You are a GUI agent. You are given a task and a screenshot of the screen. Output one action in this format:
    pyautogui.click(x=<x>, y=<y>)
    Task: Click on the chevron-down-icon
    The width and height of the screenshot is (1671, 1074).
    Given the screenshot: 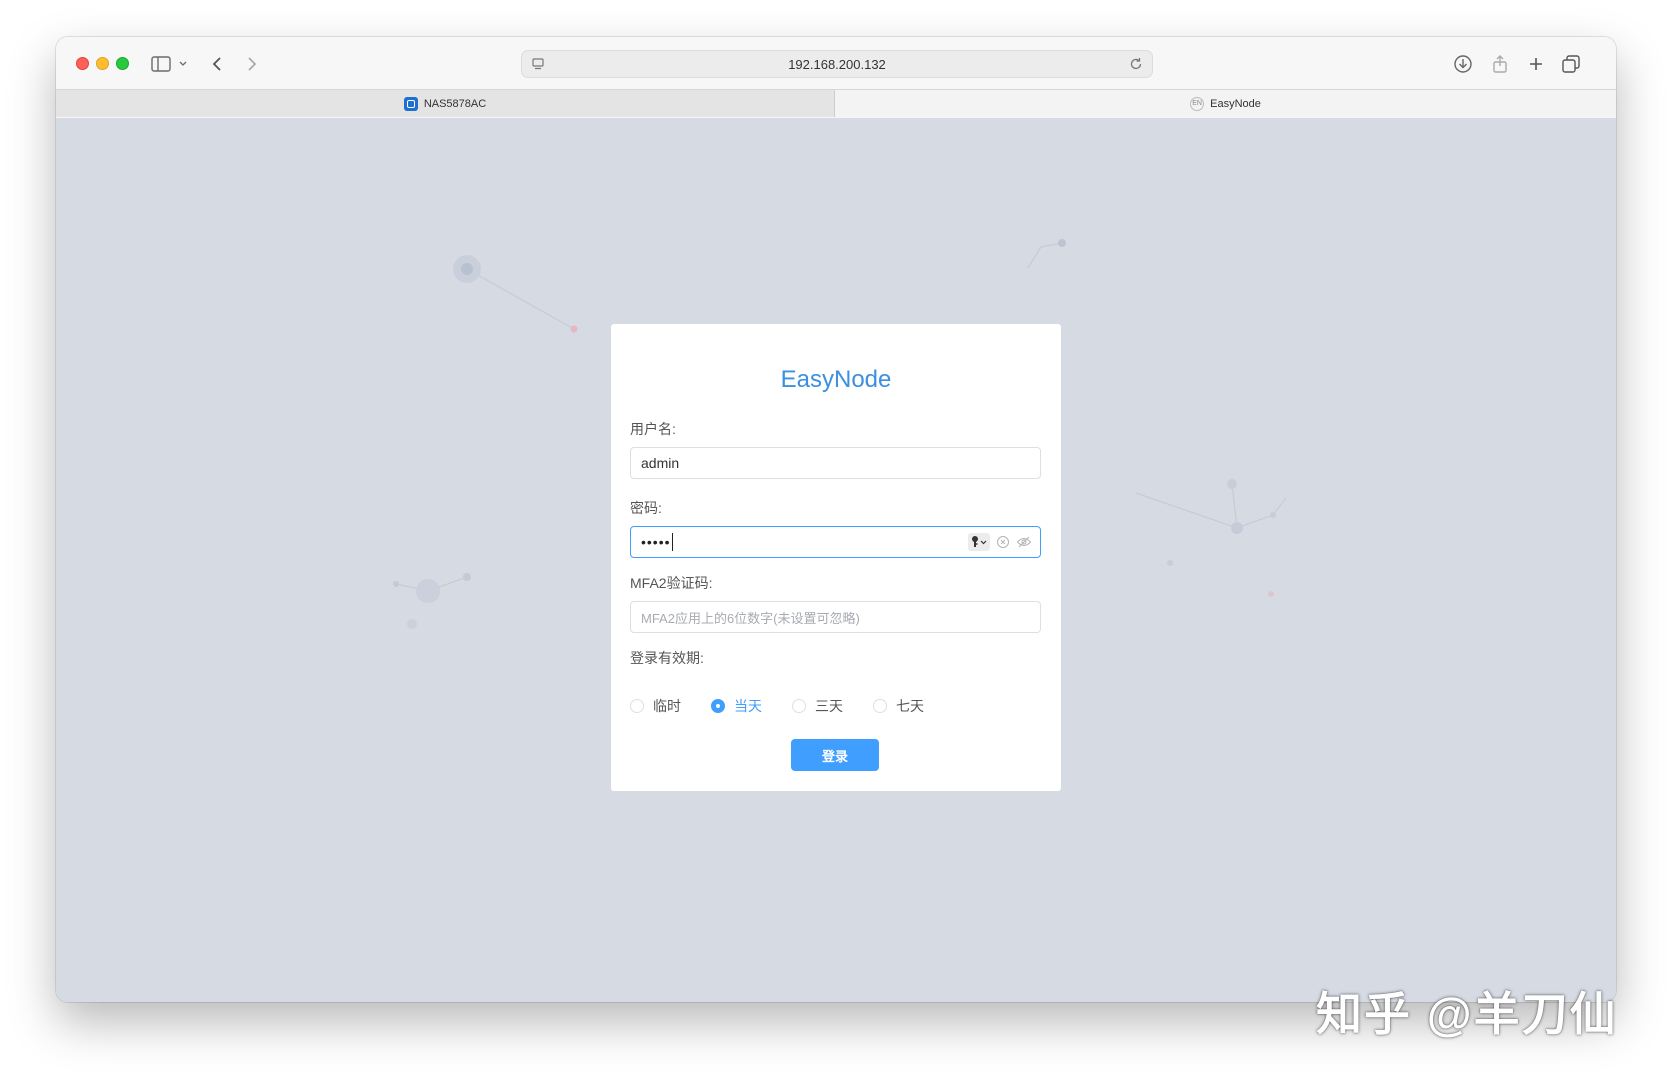 What is the action you would take?
    pyautogui.click(x=183, y=64)
    